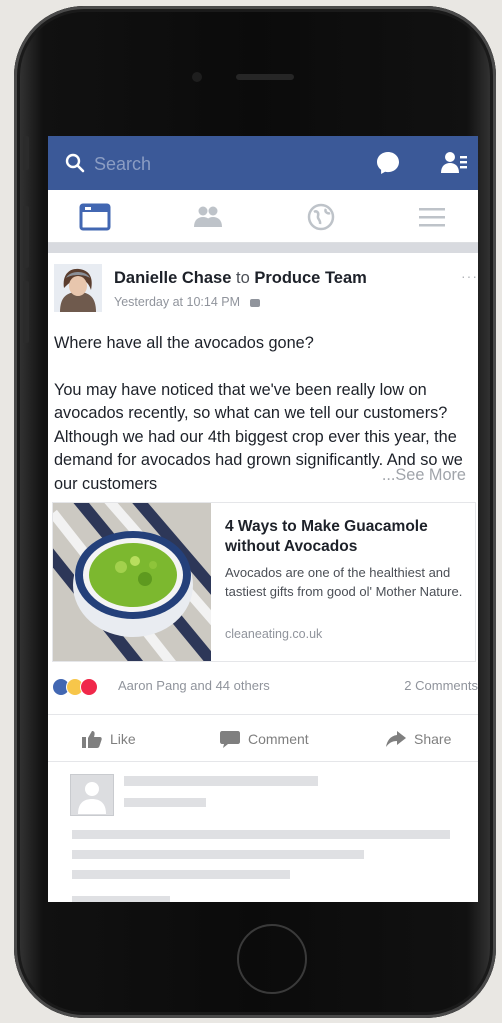 The height and width of the screenshot is (1023, 502). What do you see at coordinates (75, 163) in the screenshot?
I see `search-icon` at bounding box center [75, 163].